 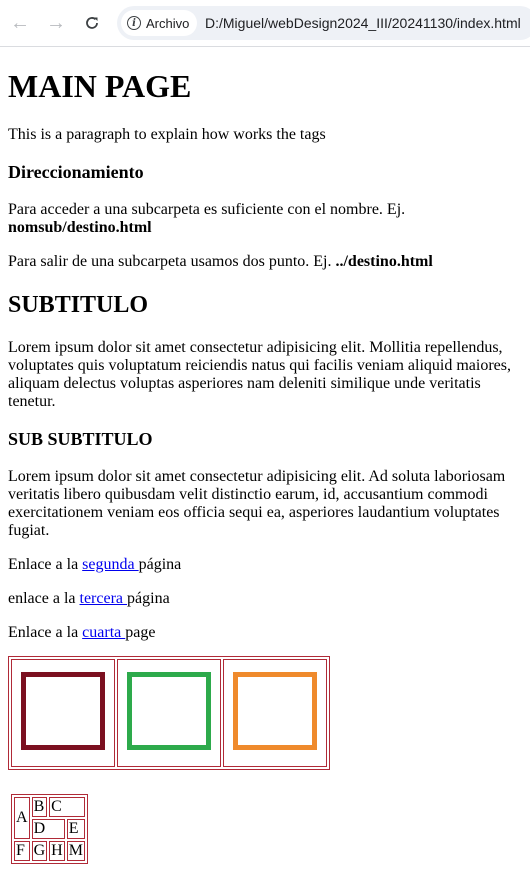 I want to click on cell-e: E, so click(x=75, y=829).